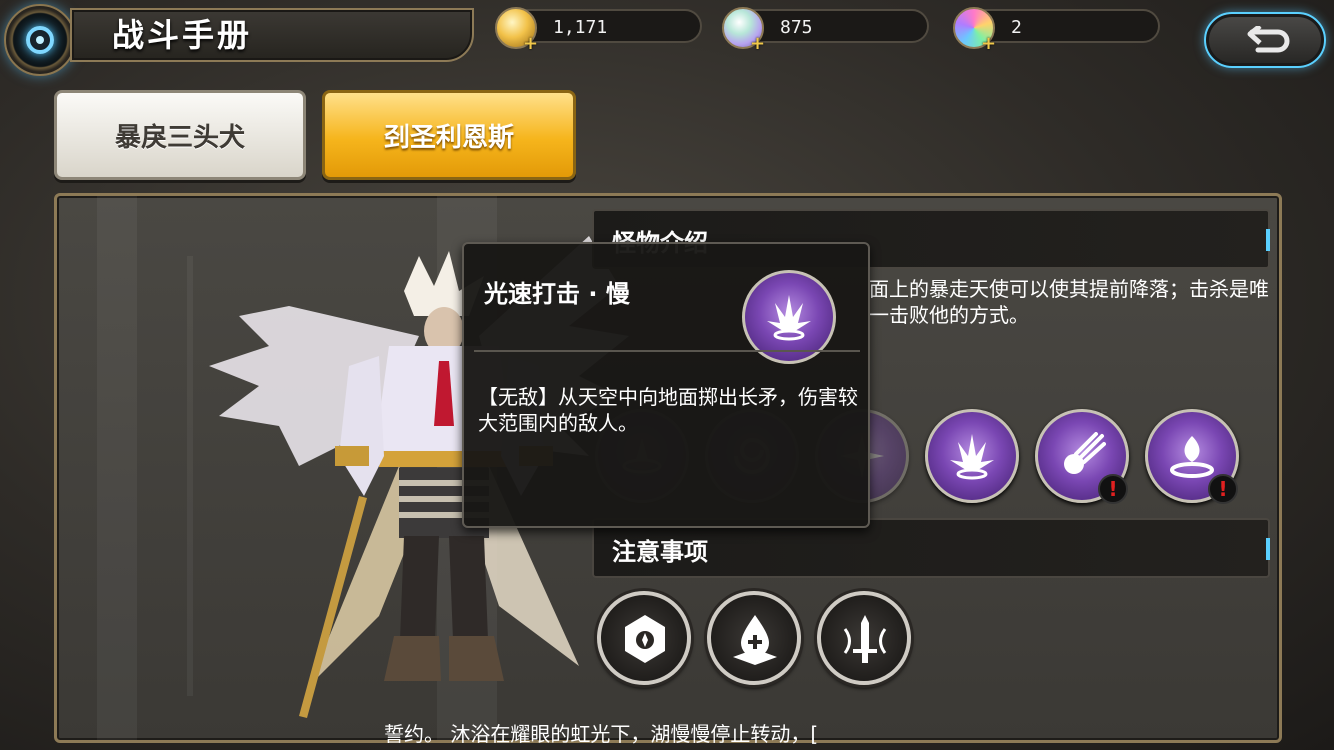 The image size is (1334, 750). I want to click on skill-slot-5: !, so click(1082, 456).